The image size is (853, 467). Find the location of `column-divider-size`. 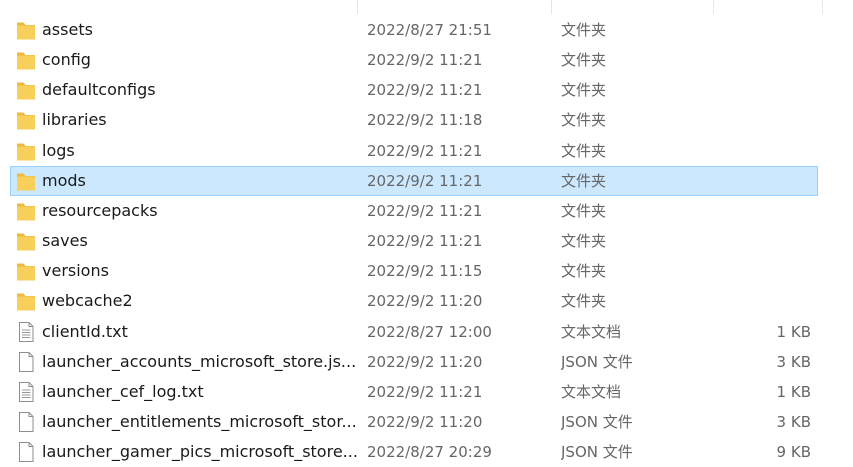

column-divider-size is located at coordinates (822, 7).